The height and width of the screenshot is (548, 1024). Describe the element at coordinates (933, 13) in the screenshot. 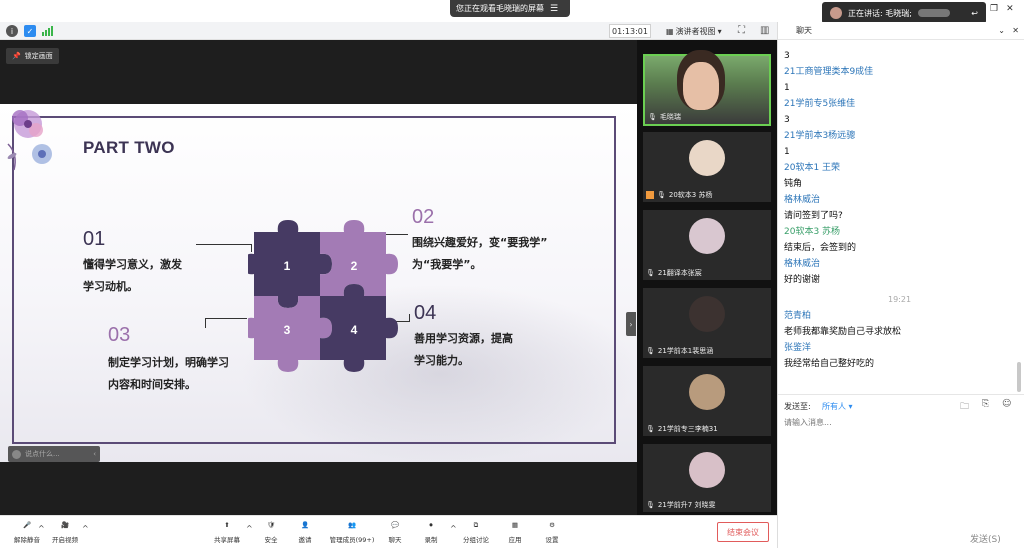

I see `speaker-blur` at that location.